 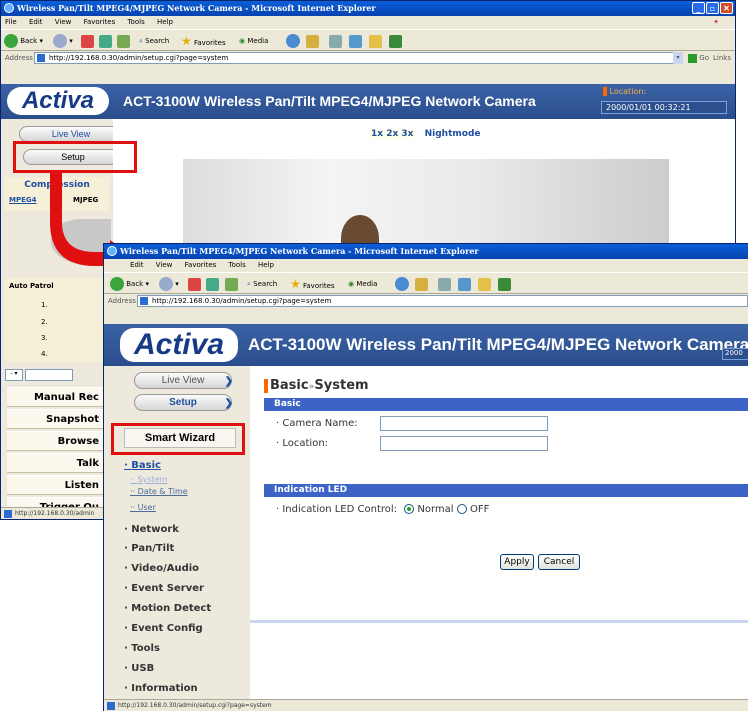 What do you see at coordinates (148, 479) in the screenshot?
I see `nav-sub-system: ·· System` at bounding box center [148, 479].